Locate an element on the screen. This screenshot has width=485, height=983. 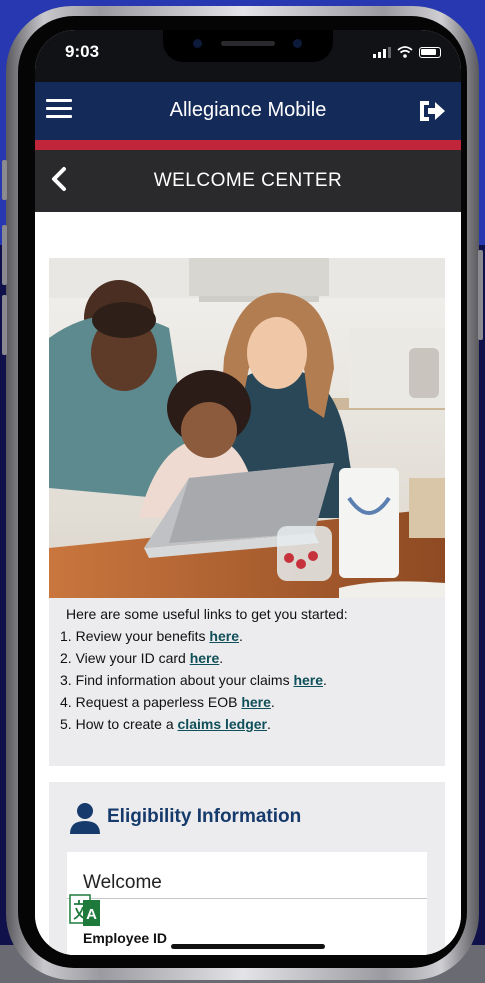
sign-out-icon is located at coordinates (432, 111).